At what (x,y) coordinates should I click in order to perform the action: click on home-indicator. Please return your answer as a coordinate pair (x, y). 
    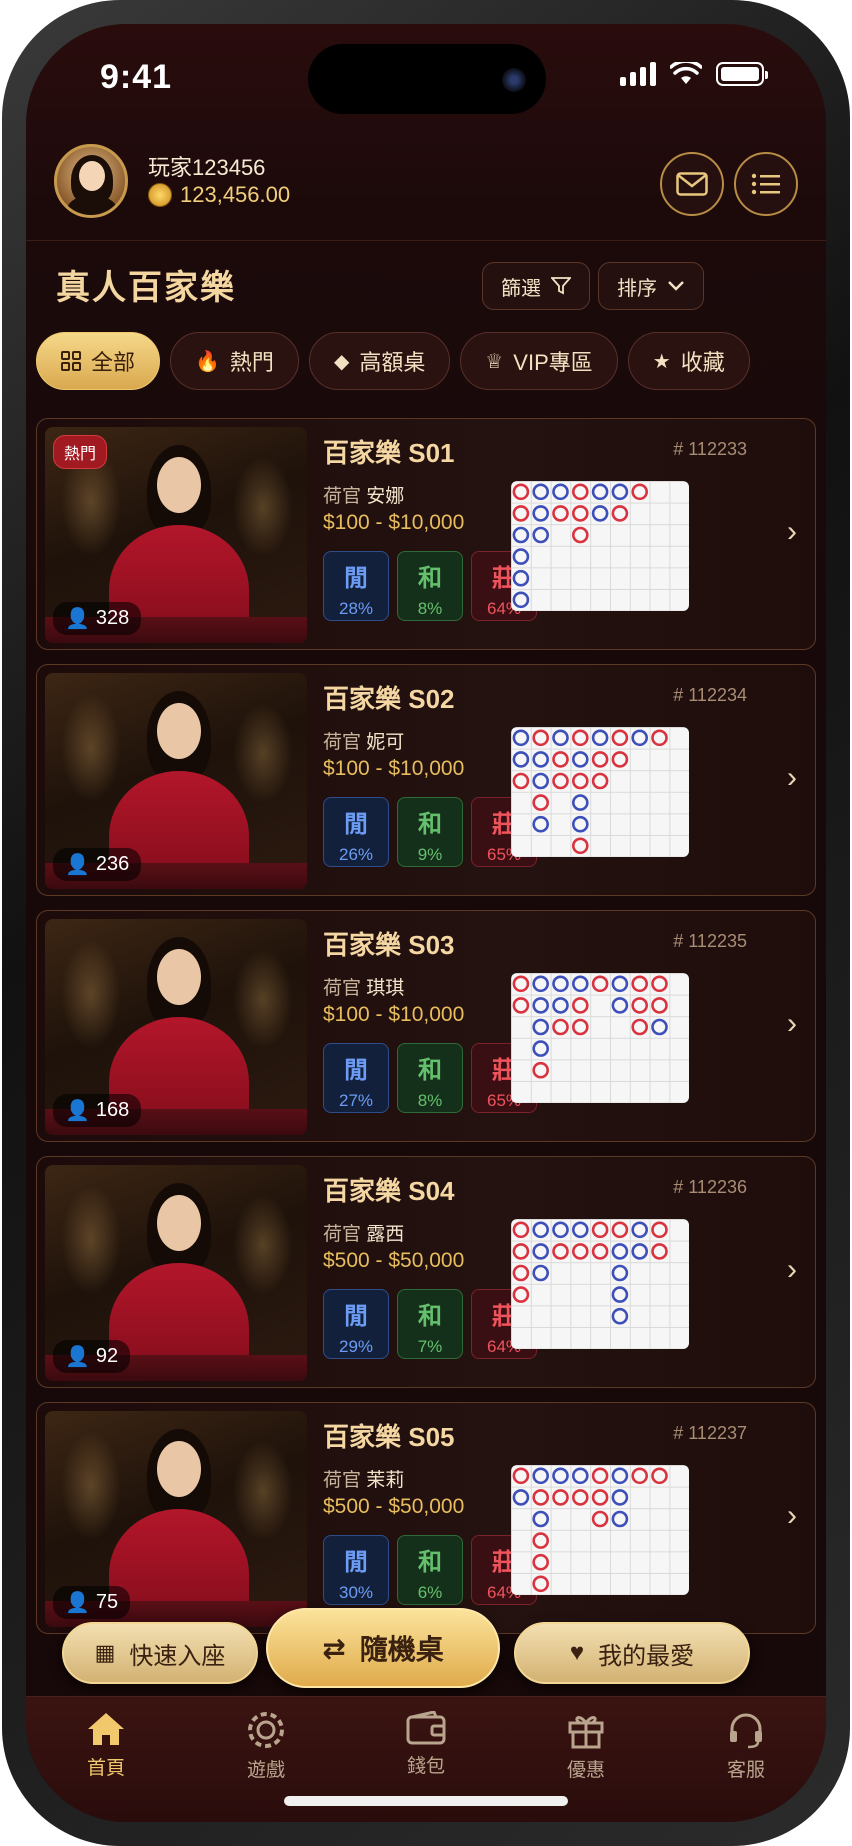
    Looking at the image, I should click on (426, 1801).